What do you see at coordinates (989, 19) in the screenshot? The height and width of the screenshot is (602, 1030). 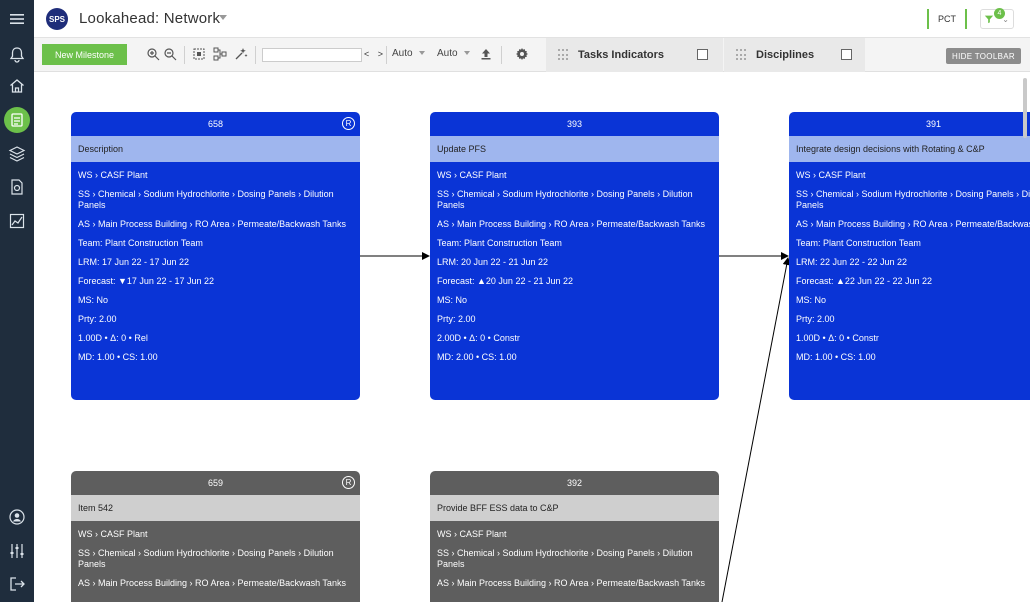 I see `filter-icon` at bounding box center [989, 19].